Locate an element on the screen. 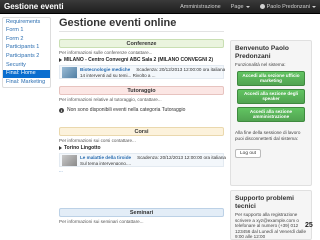 This screenshot has width=320, height=240. sidebar-item-participants-2: Participants 2 is located at coordinates (26, 56).